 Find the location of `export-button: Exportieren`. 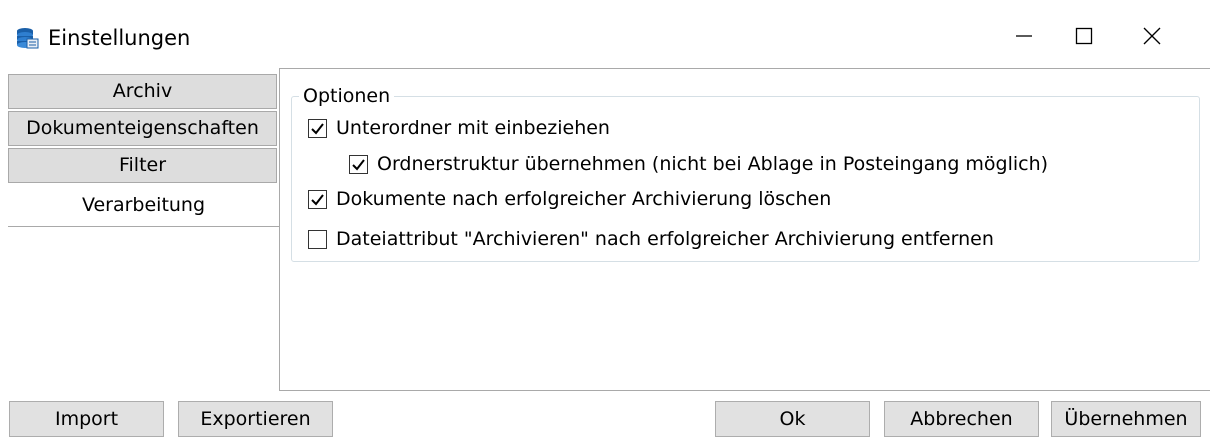

export-button: Exportieren is located at coordinates (255, 419).